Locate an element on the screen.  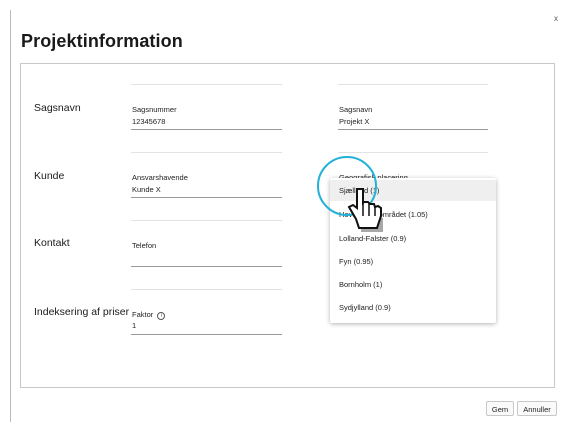
faktor-label-row: Faktor i is located at coordinates (149, 315).